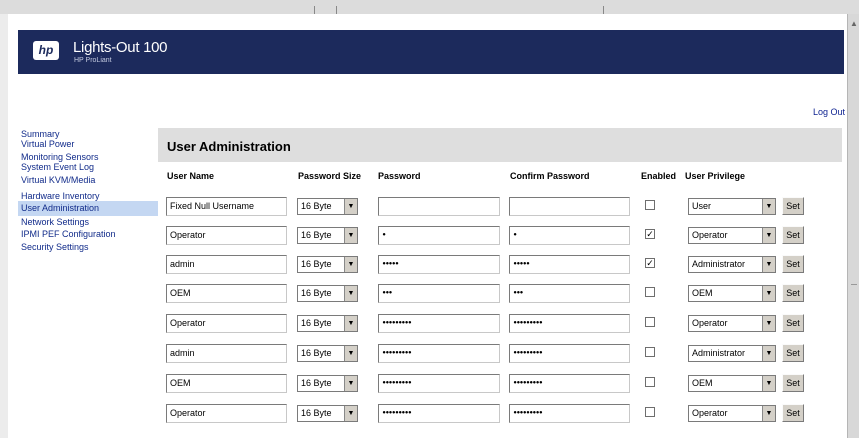 The height and width of the screenshot is (438, 859). I want to click on product-title: Lights-Out 100, so click(120, 47).